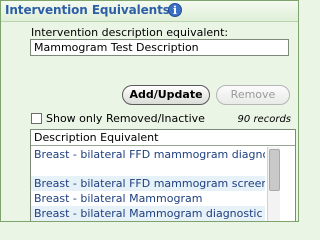  I want to click on scrollbar-thumb, so click(274, 170).